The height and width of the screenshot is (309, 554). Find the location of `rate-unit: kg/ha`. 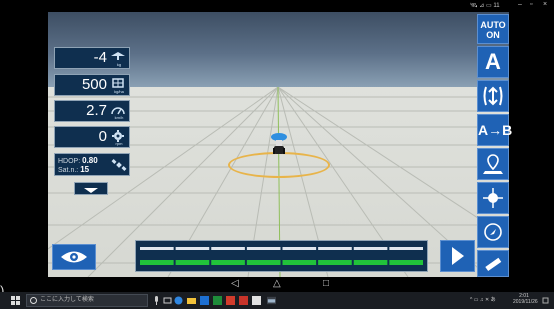

rate-unit: kg/ha is located at coordinates (119, 91).